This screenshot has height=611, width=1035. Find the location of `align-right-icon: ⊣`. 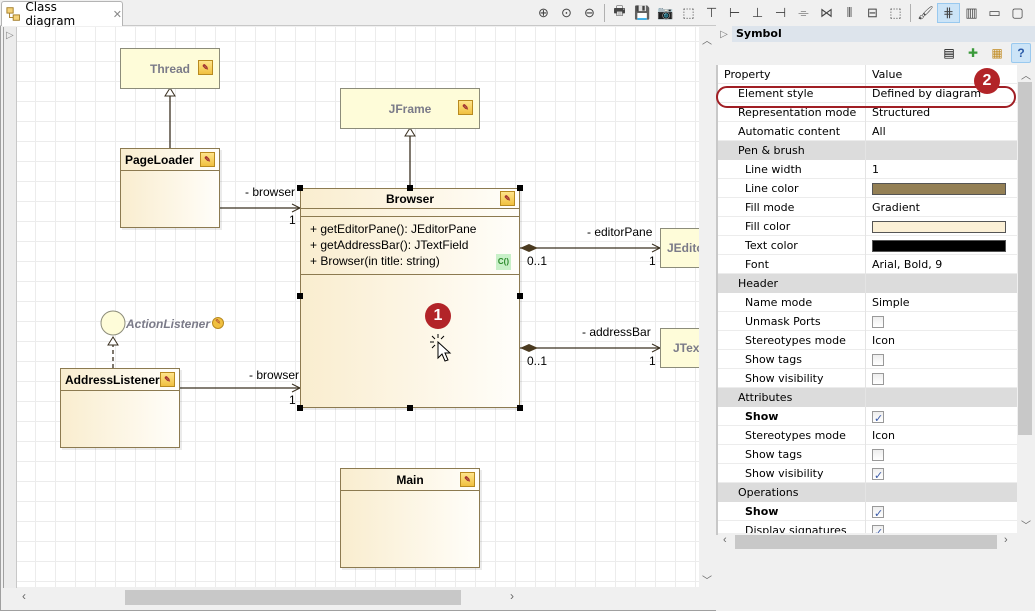

align-right-icon: ⊣ is located at coordinates (780, 13).